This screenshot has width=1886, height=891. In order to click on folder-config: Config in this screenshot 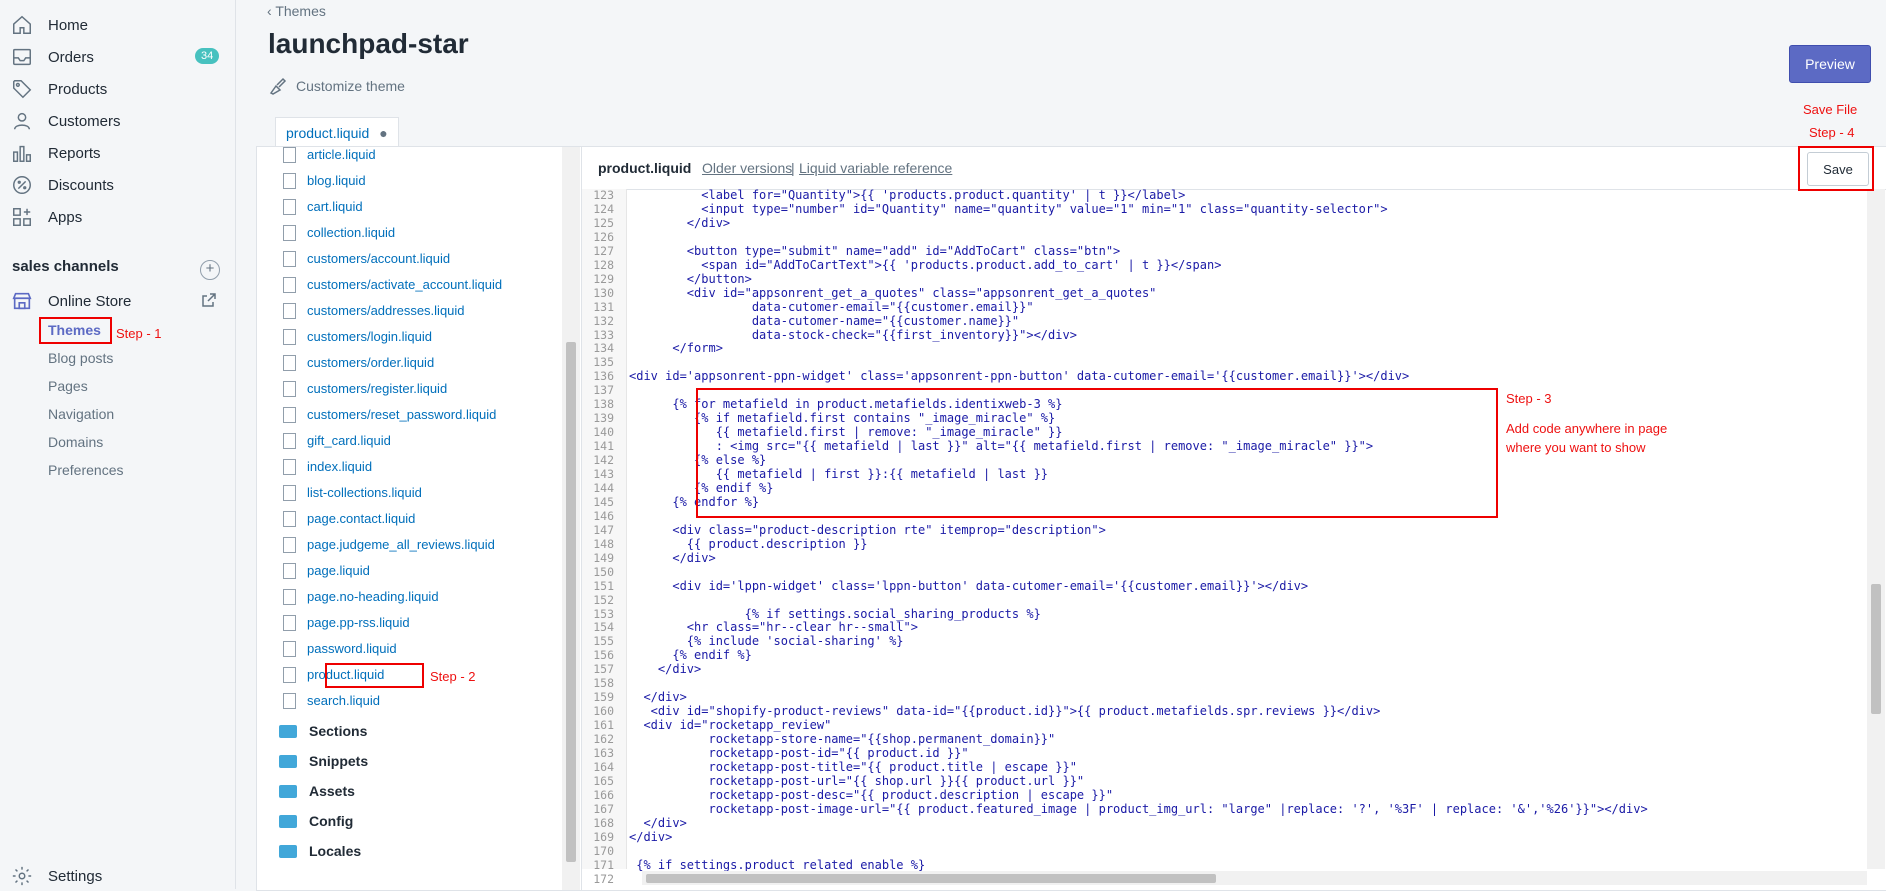, I will do `click(316, 821)`.